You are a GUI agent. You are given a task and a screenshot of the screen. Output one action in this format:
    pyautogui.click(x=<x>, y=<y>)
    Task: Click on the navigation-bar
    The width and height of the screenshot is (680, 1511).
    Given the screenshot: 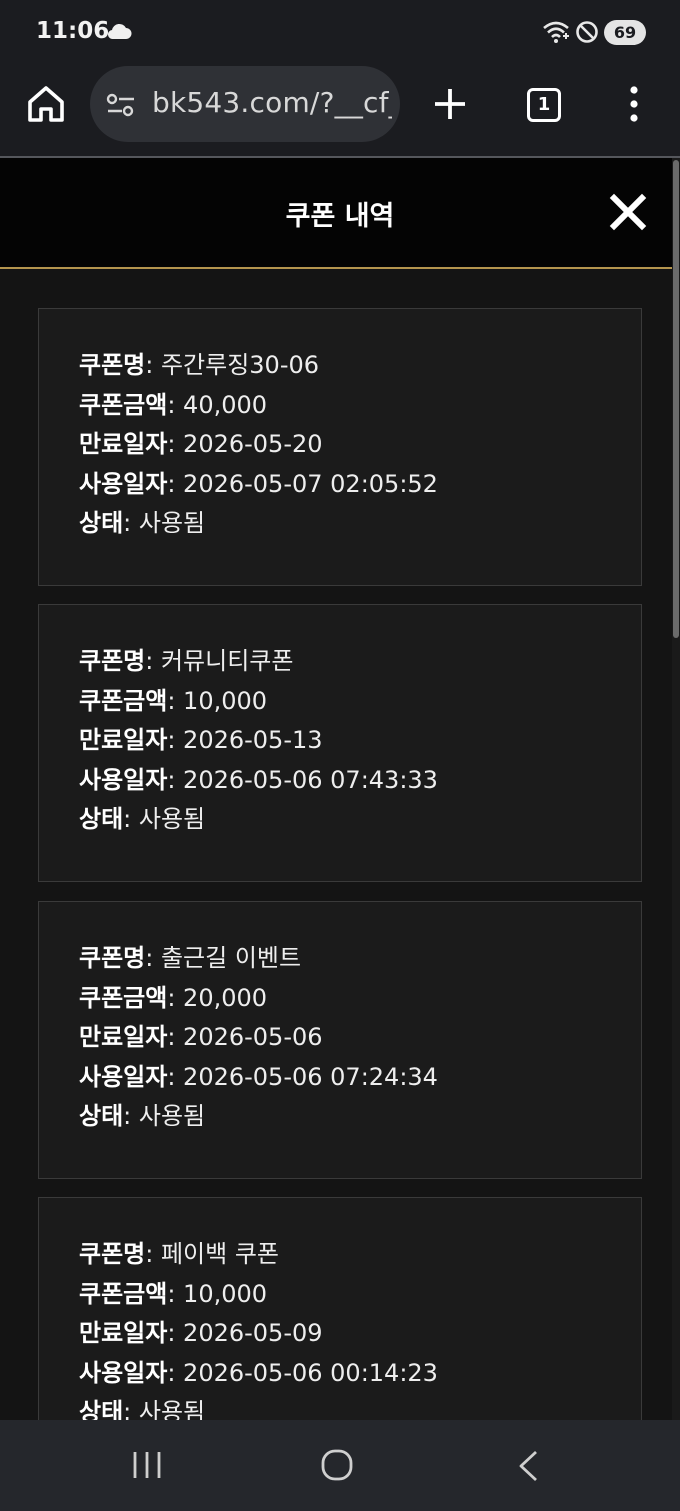 What is the action you would take?
    pyautogui.click(x=340, y=1465)
    